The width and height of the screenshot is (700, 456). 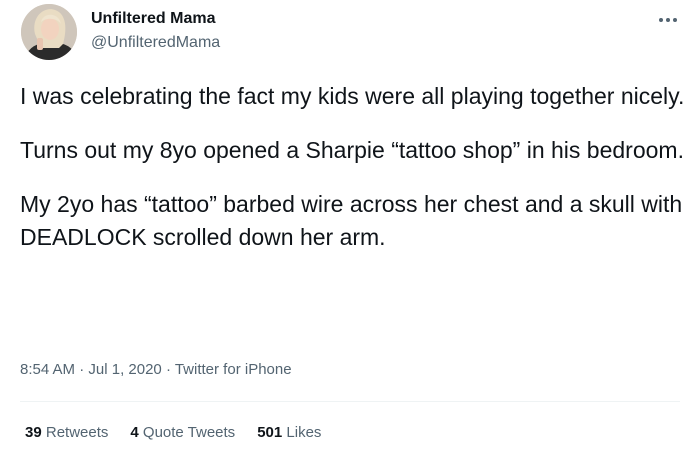 I want to click on quote-tweets-count: 4, so click(x=134, y=432).